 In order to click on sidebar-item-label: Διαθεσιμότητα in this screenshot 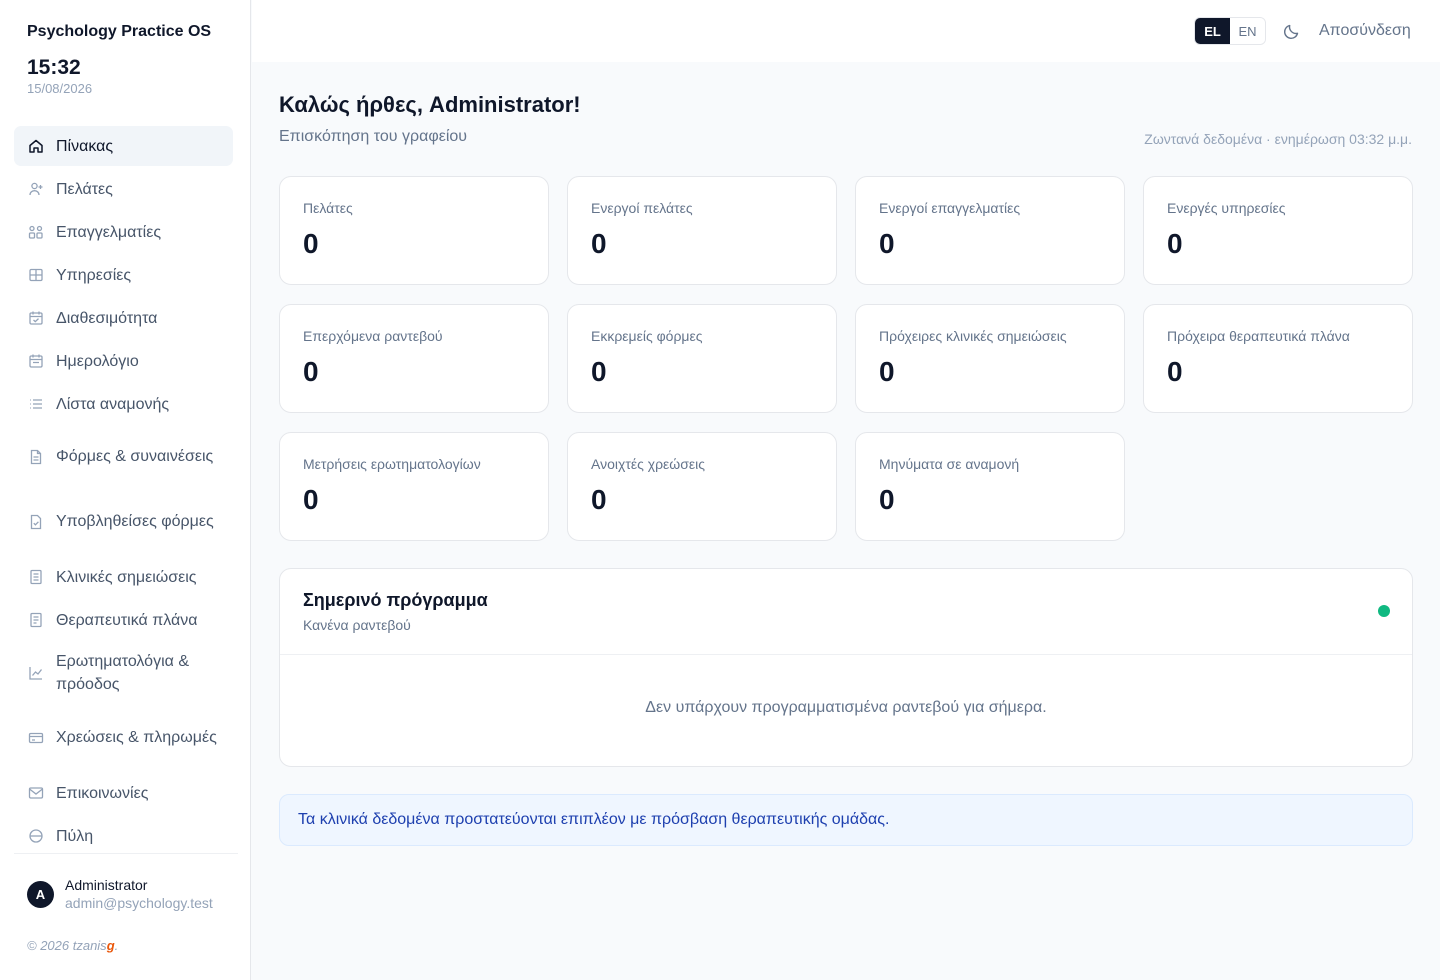, I will do `click(107, 318)`.